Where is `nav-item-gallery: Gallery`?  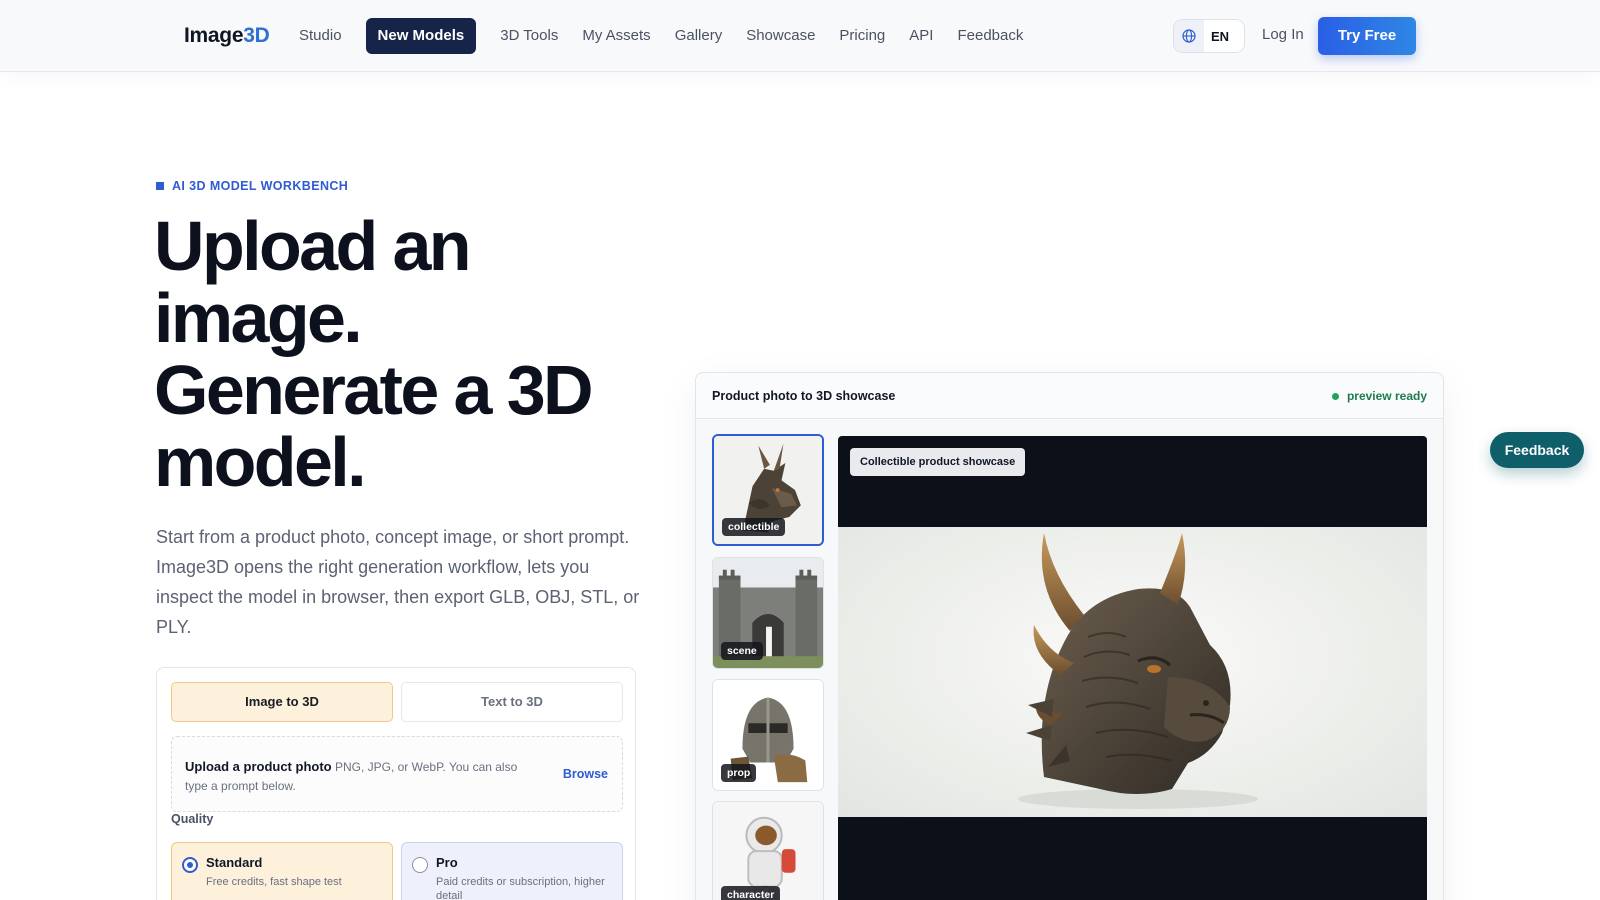 nav-item-gallery: Gallery is located at coordinates (699, 36).